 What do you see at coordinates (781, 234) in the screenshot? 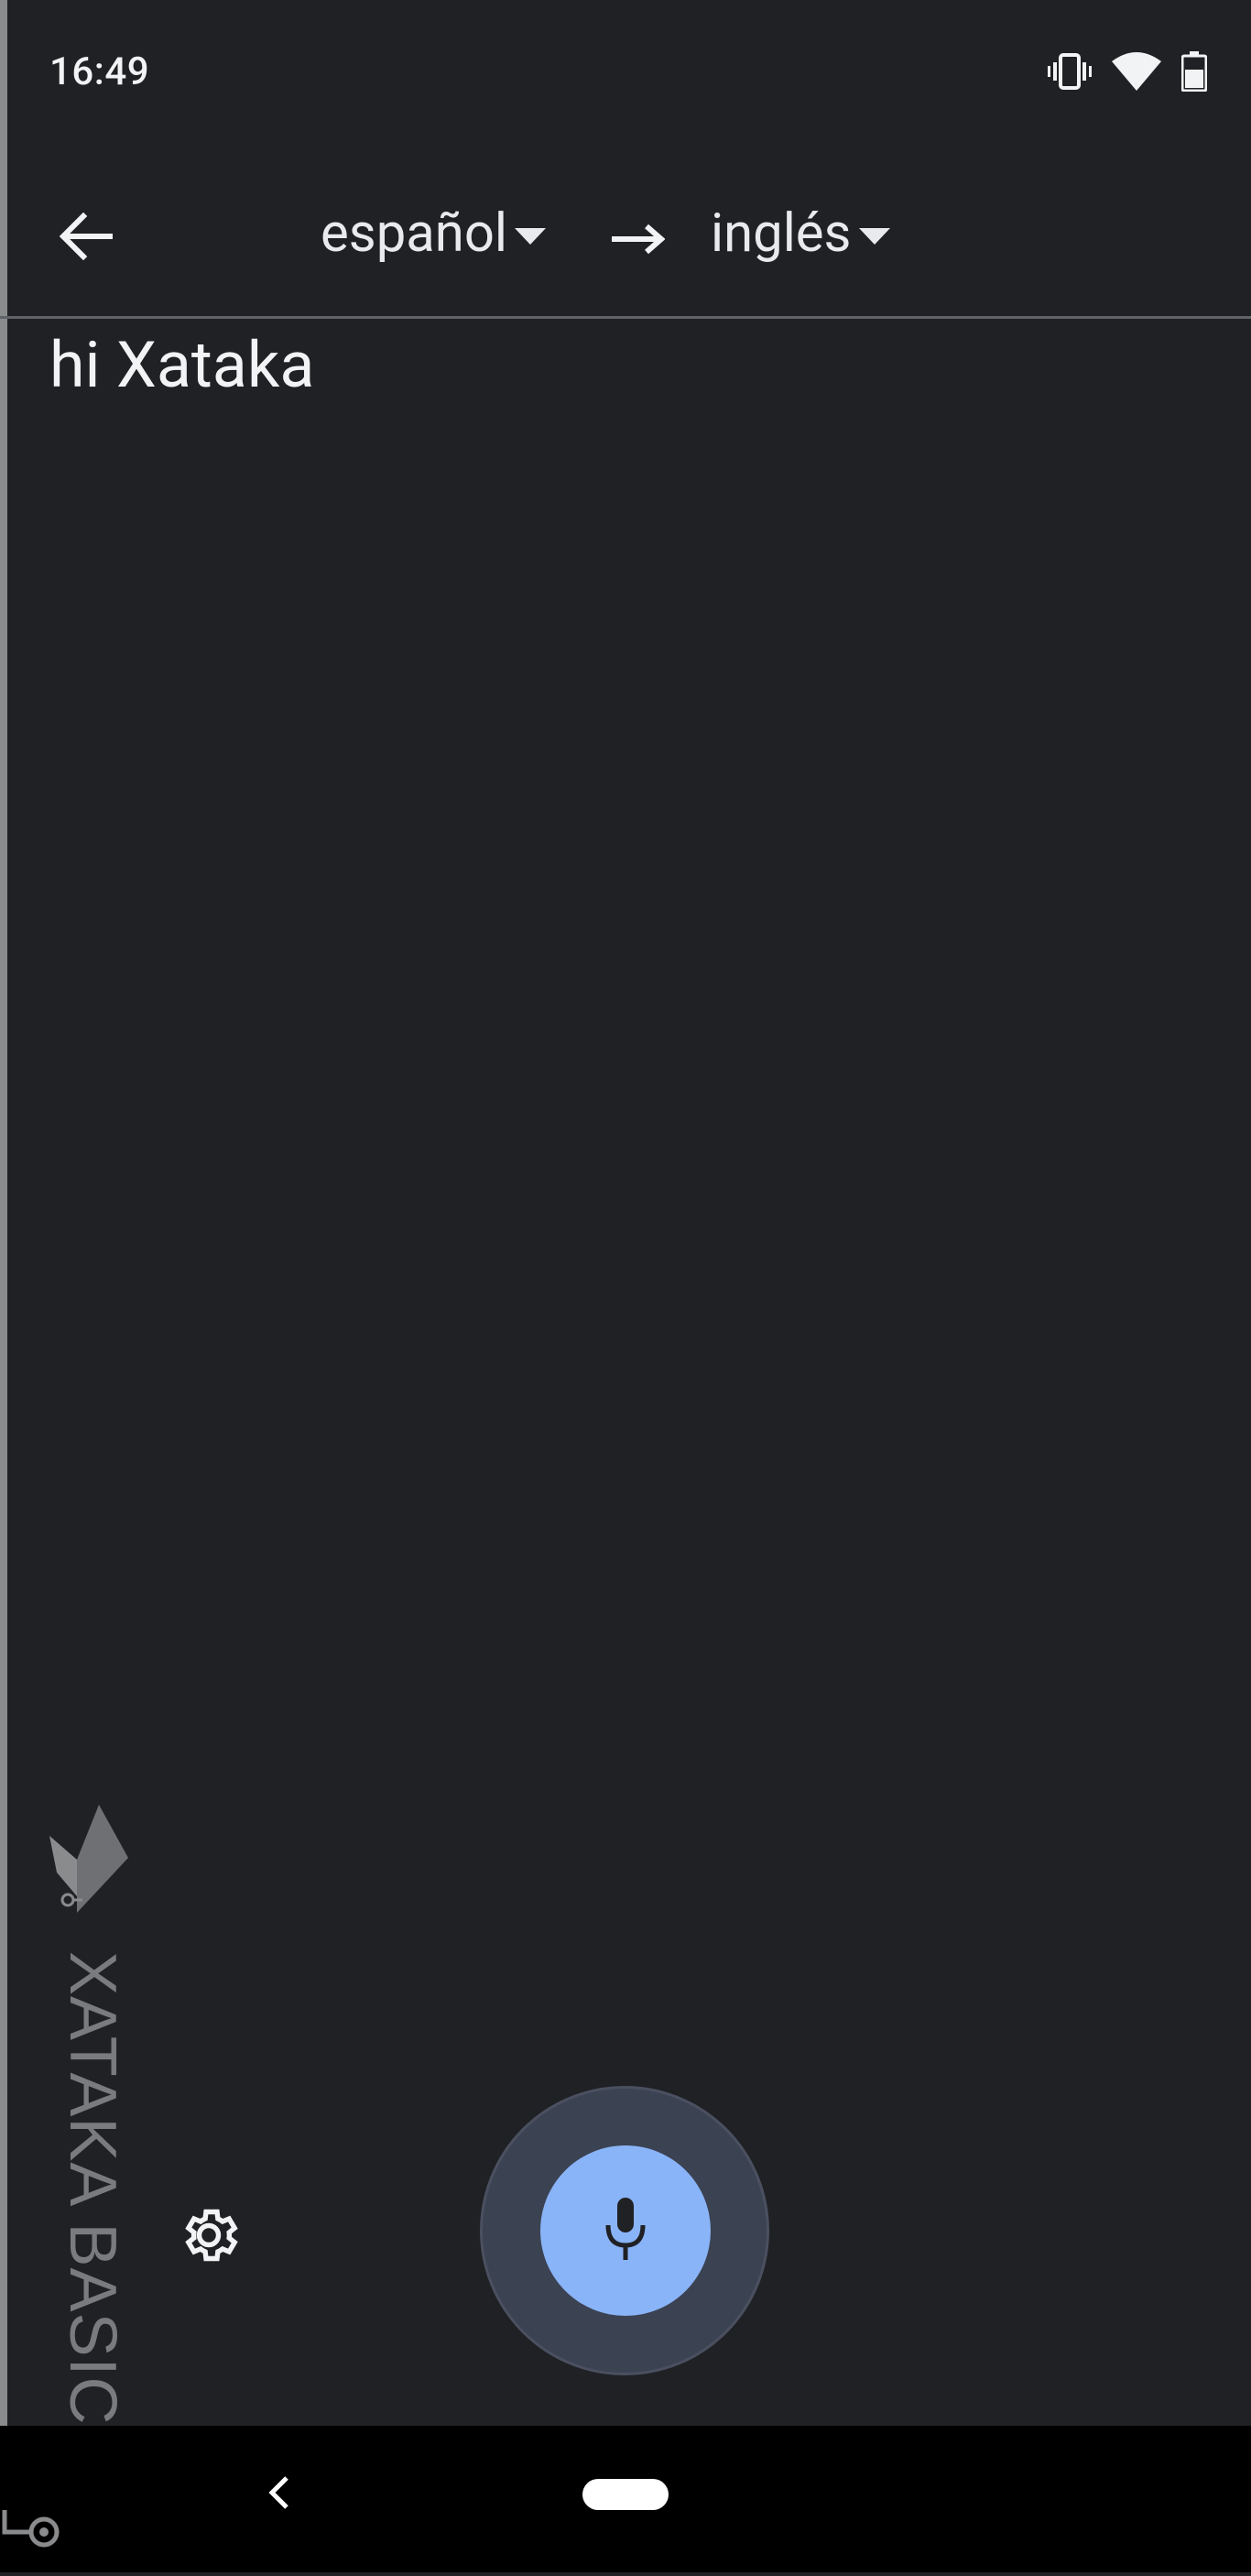
I see `target-language-label: inglés` at bounding box center [781, 234].